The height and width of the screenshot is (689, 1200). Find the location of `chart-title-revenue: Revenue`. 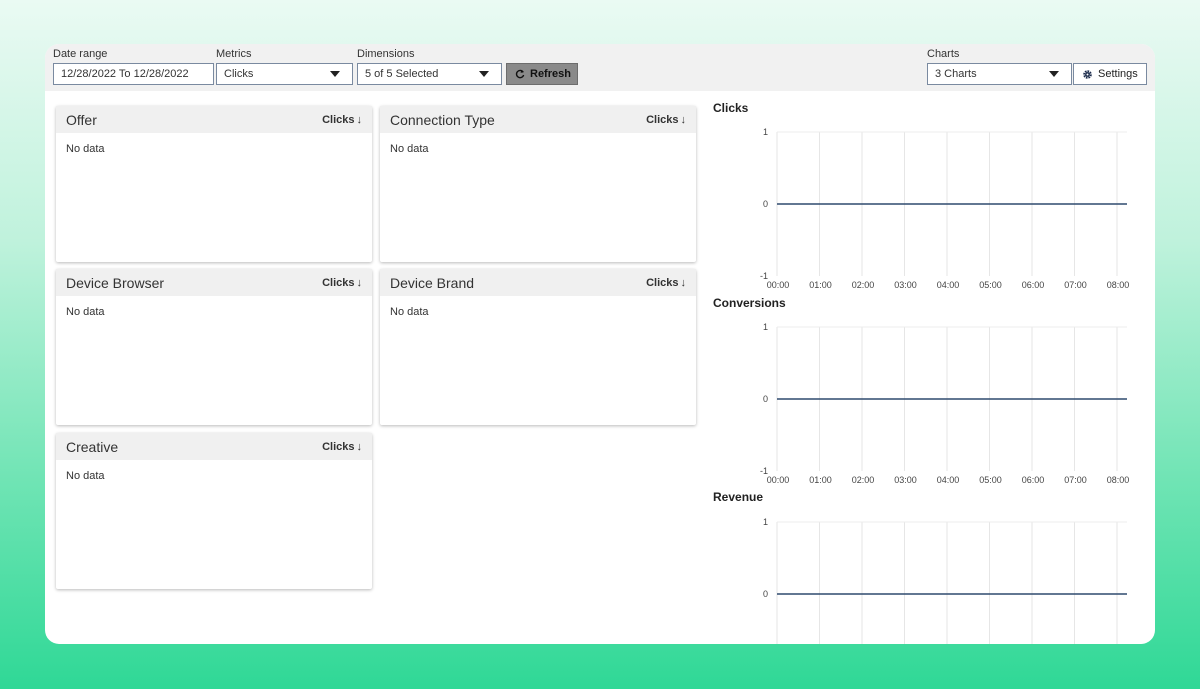

chart-title-revenue: Revenue is located at coordinates (738, 497).